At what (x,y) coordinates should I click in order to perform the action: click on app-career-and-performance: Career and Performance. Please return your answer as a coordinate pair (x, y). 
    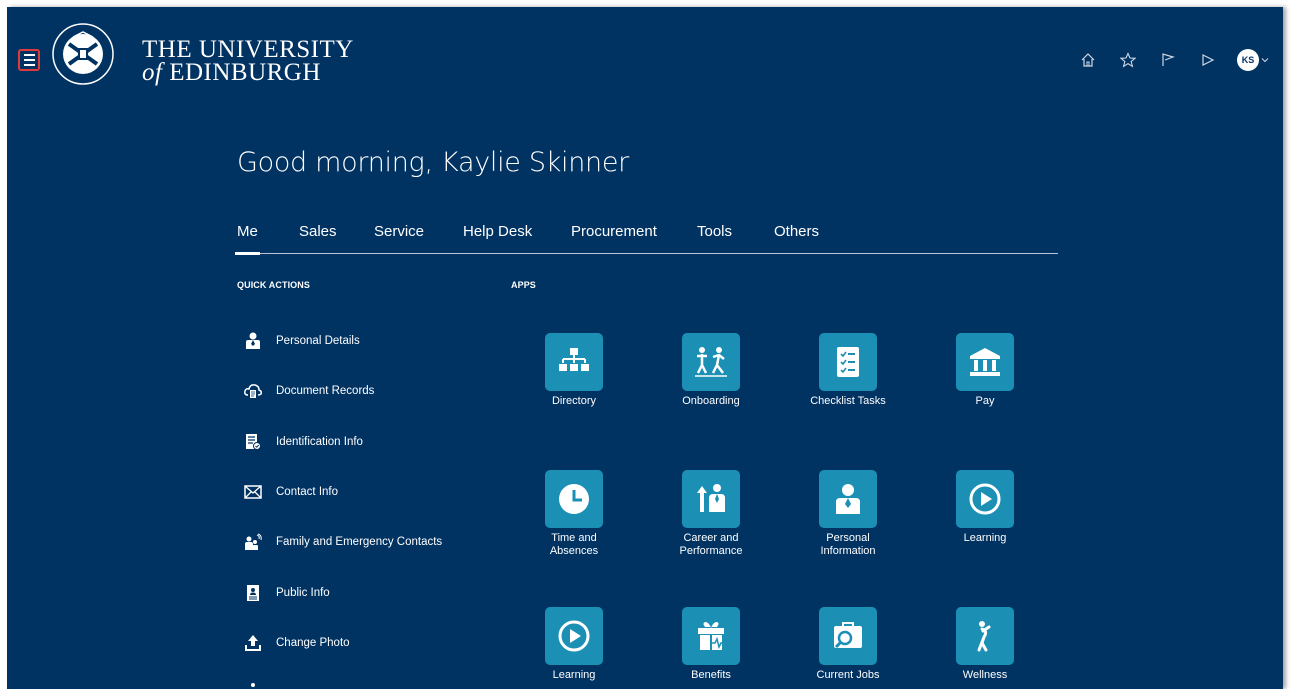
    Looking at the image, I should click on (711, 514).